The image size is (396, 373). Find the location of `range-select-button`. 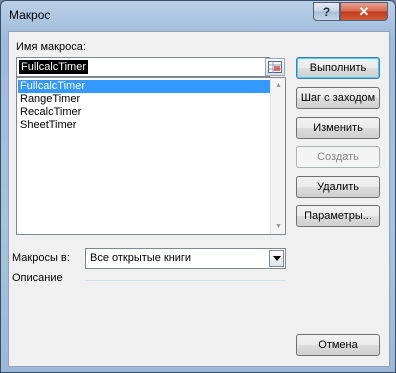

range-select-button is located at coordinates (275, 67).